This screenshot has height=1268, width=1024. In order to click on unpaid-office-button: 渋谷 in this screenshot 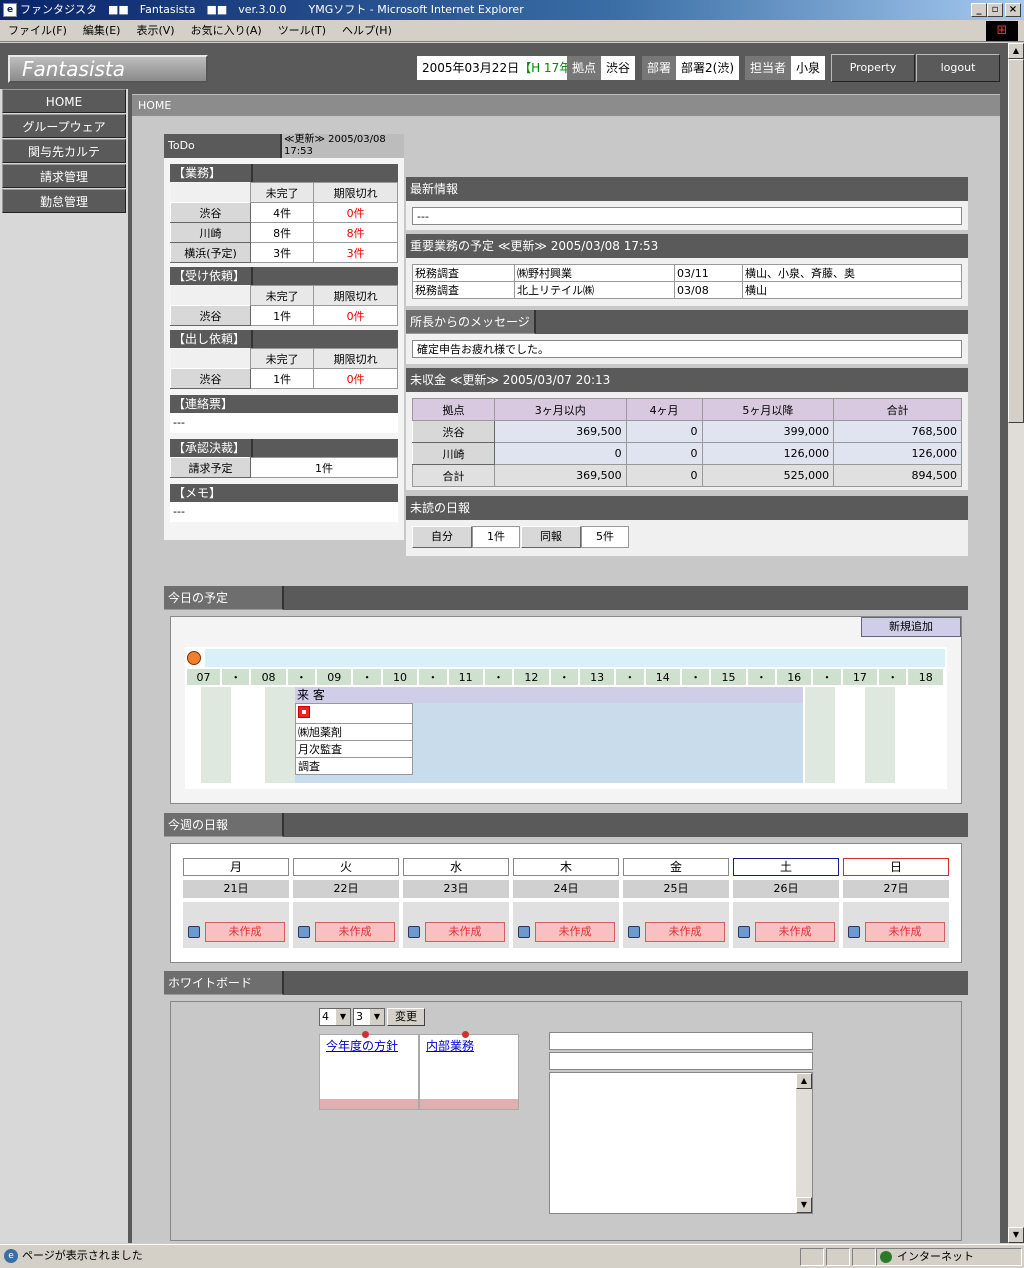, I will do `click(453, 431)`.